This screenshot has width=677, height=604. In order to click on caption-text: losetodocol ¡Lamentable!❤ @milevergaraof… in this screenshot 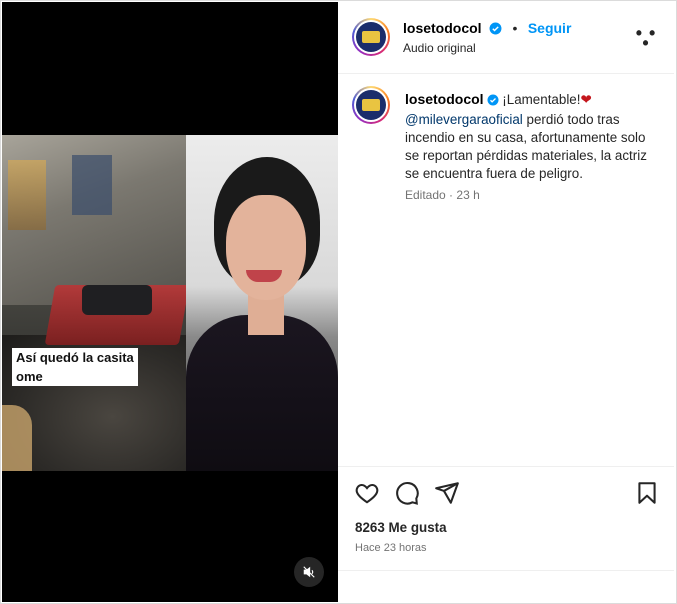, I will do `click(533, 136)`.